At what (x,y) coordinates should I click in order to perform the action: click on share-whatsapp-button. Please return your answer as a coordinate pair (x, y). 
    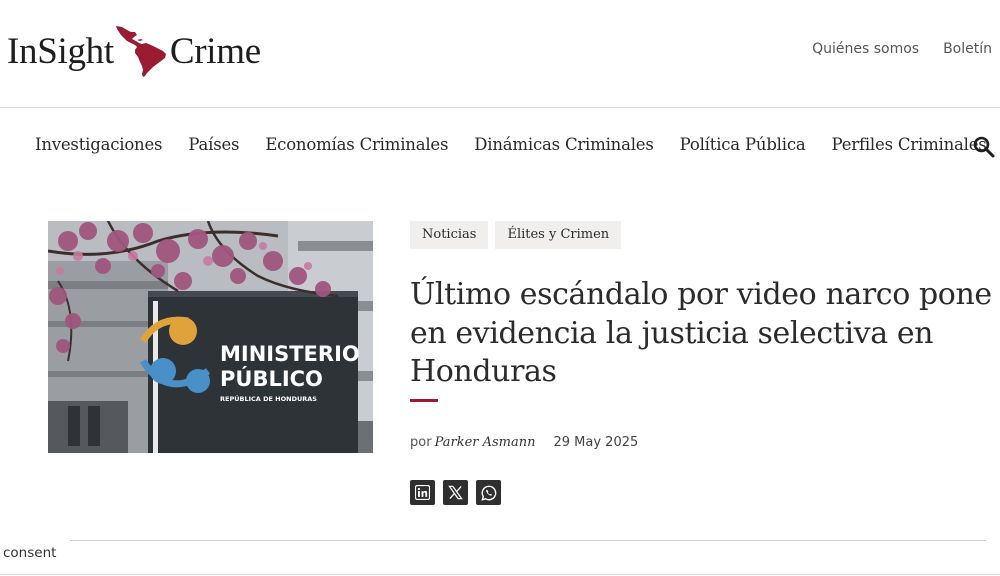
    Looking at the image, I should click on (488, 492).